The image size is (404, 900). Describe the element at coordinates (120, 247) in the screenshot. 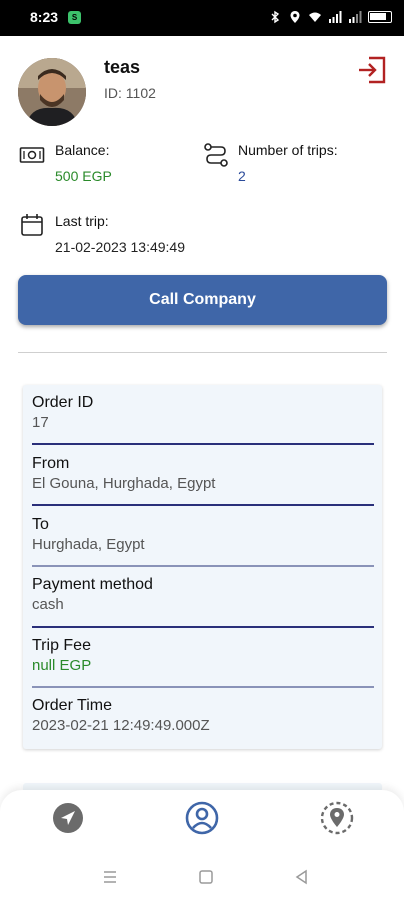

I see `last-trip-value: 21-02-2023 13:49:49` at that location.